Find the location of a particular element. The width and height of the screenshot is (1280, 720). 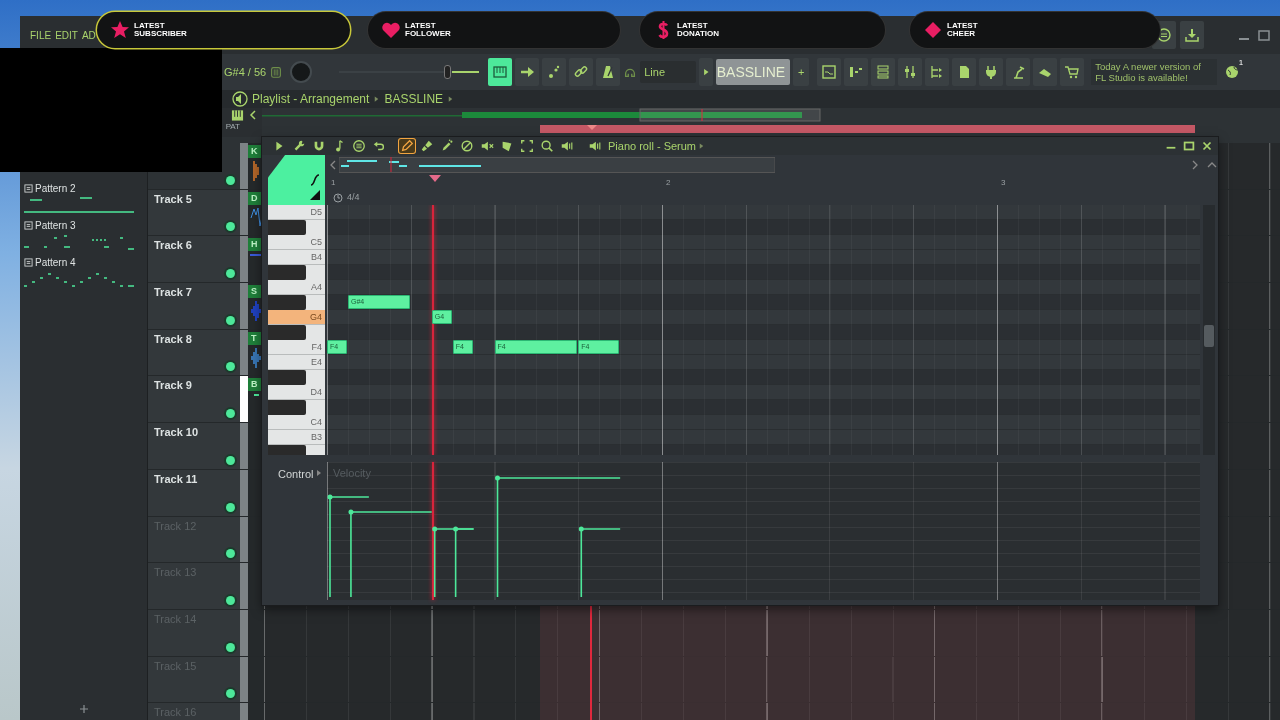

step-sequencer-button is located at coordinates (856, 72).